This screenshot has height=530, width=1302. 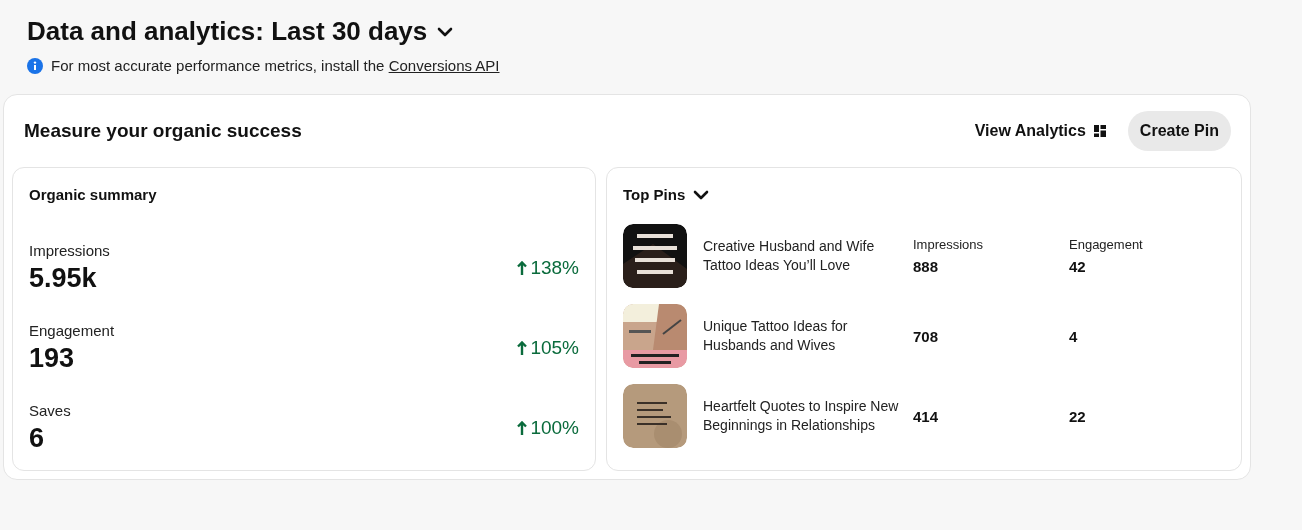 What do you see at coordinates (1040, 131) in the screenshot?
I see `view-analytics-link: View Analytics` at bounding box center [1040, 131].